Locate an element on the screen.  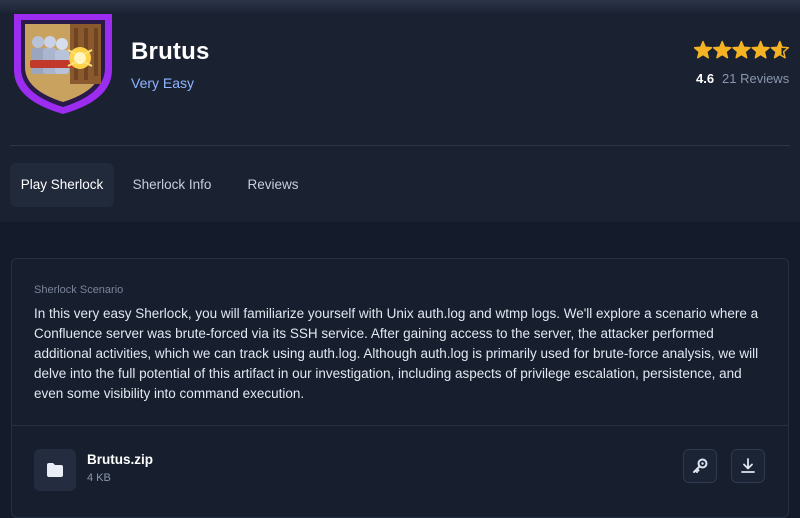
star-rating is located at coordinates (742, 49).